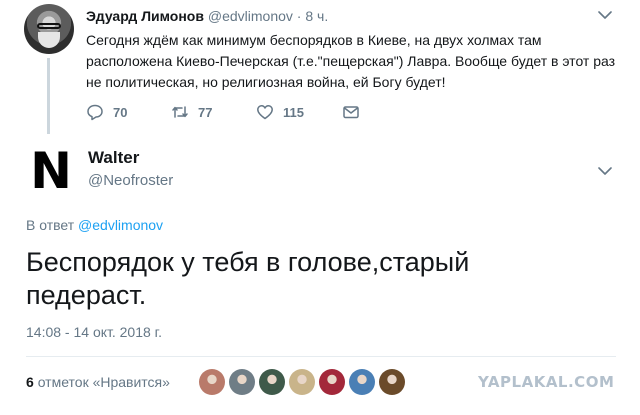 The image size is (640, 415). Describe the element at coordinates (49, 26) in the screenshot. I see `avatar-glasses` at that location.